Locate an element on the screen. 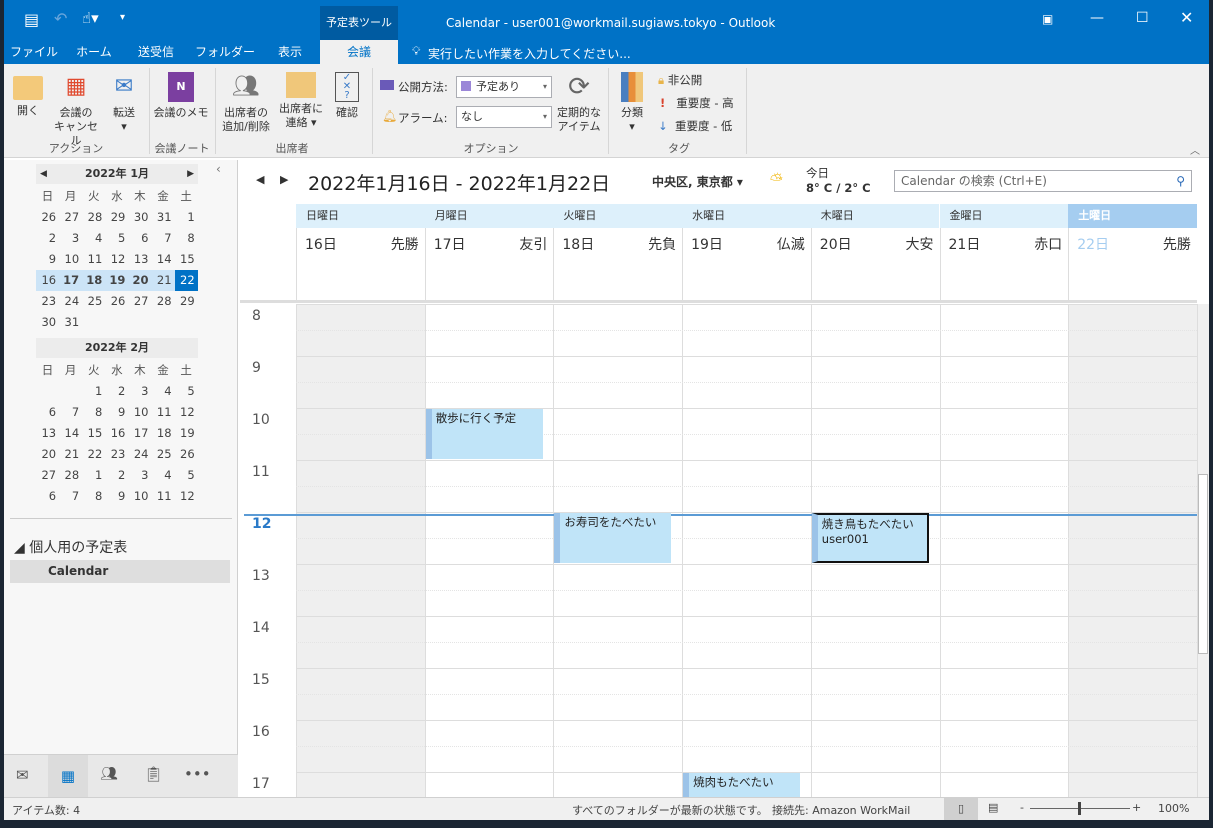 The image size is (1213, 828). more-icon: ••• is located at coordinates (197, 774).